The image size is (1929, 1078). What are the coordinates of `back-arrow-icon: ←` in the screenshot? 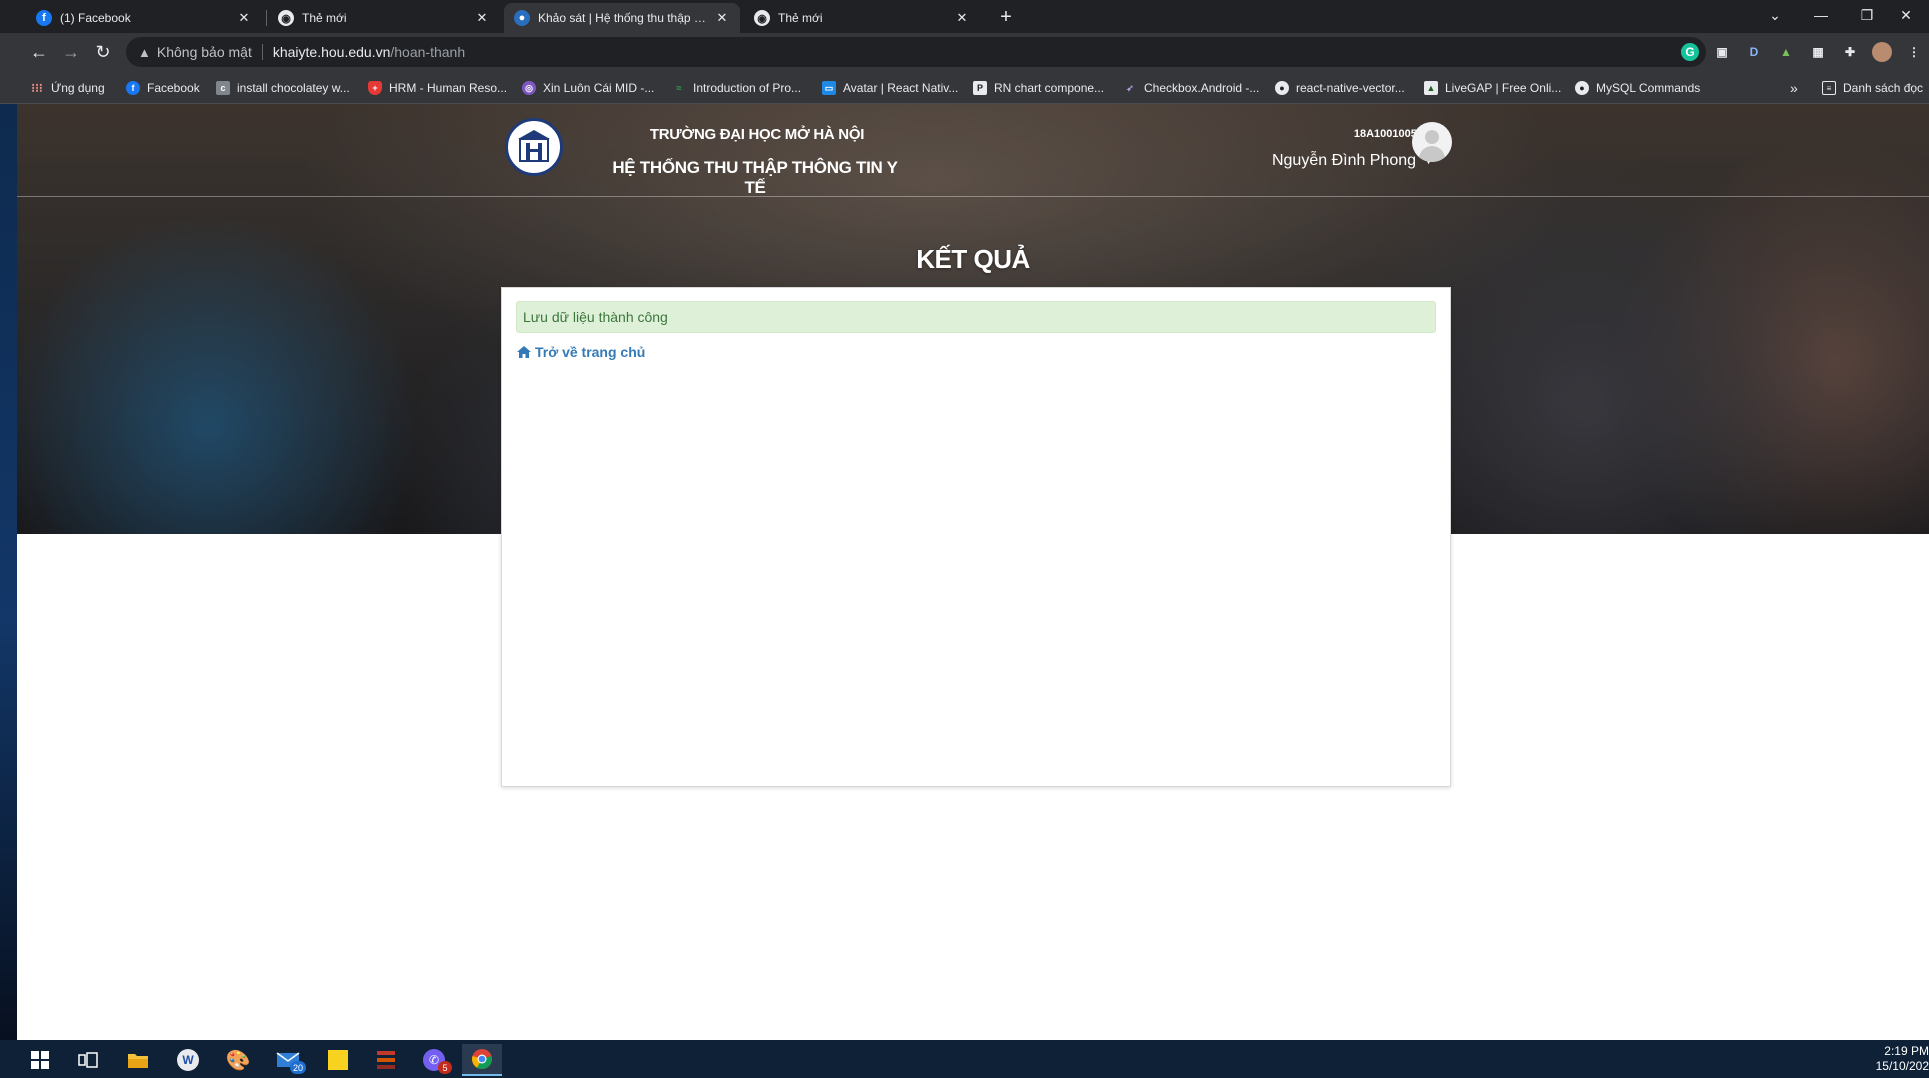 It's located at (39, 52).